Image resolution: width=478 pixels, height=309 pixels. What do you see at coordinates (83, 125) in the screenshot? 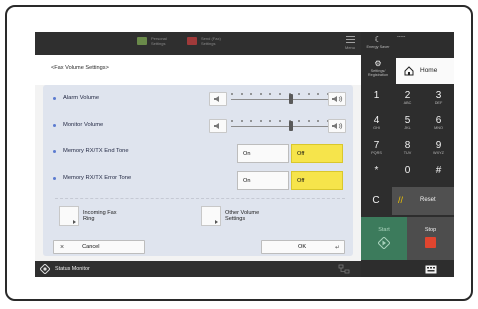
I see `monitor-volume-label: Monitor Volume` at bounding box center [83, 125].